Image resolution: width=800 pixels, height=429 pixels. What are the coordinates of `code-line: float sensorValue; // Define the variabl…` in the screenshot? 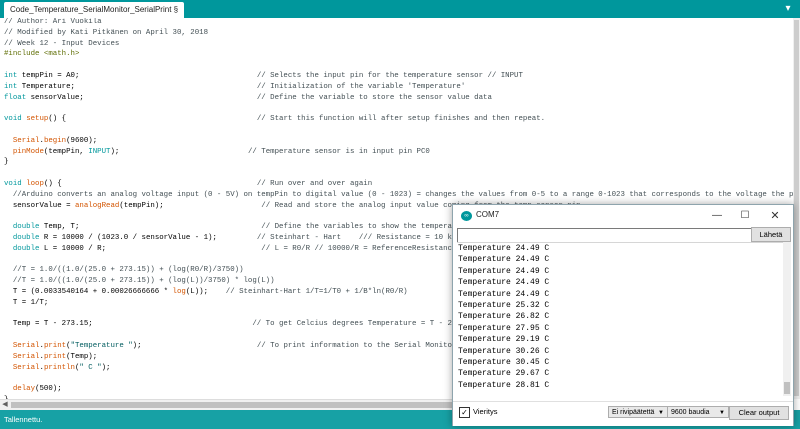 It's located at (398, 98).